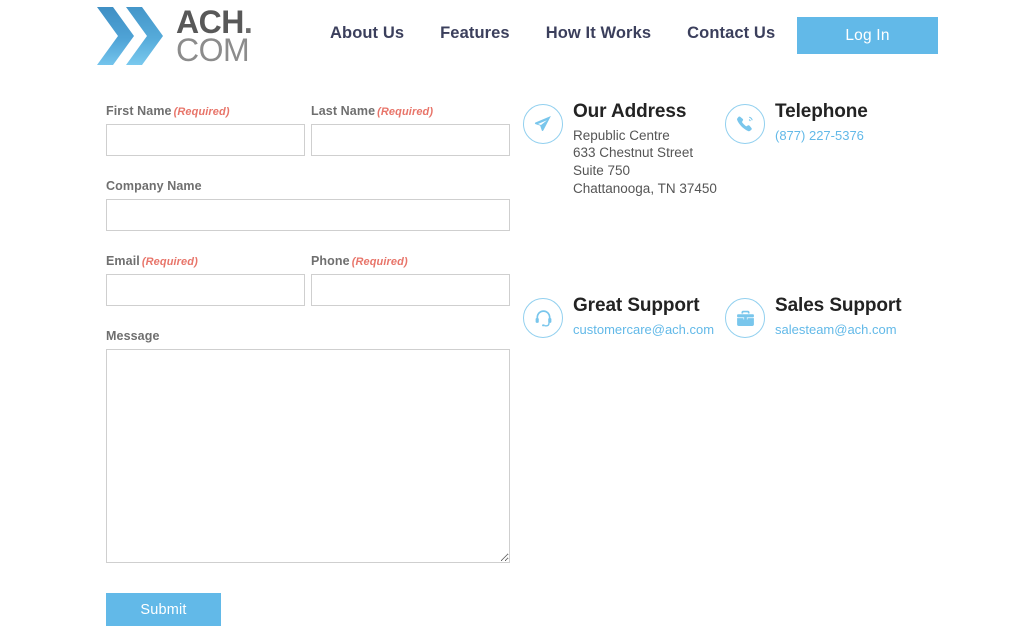  I want to click on nav-how-it-works: How It Works, so click(598, 33).